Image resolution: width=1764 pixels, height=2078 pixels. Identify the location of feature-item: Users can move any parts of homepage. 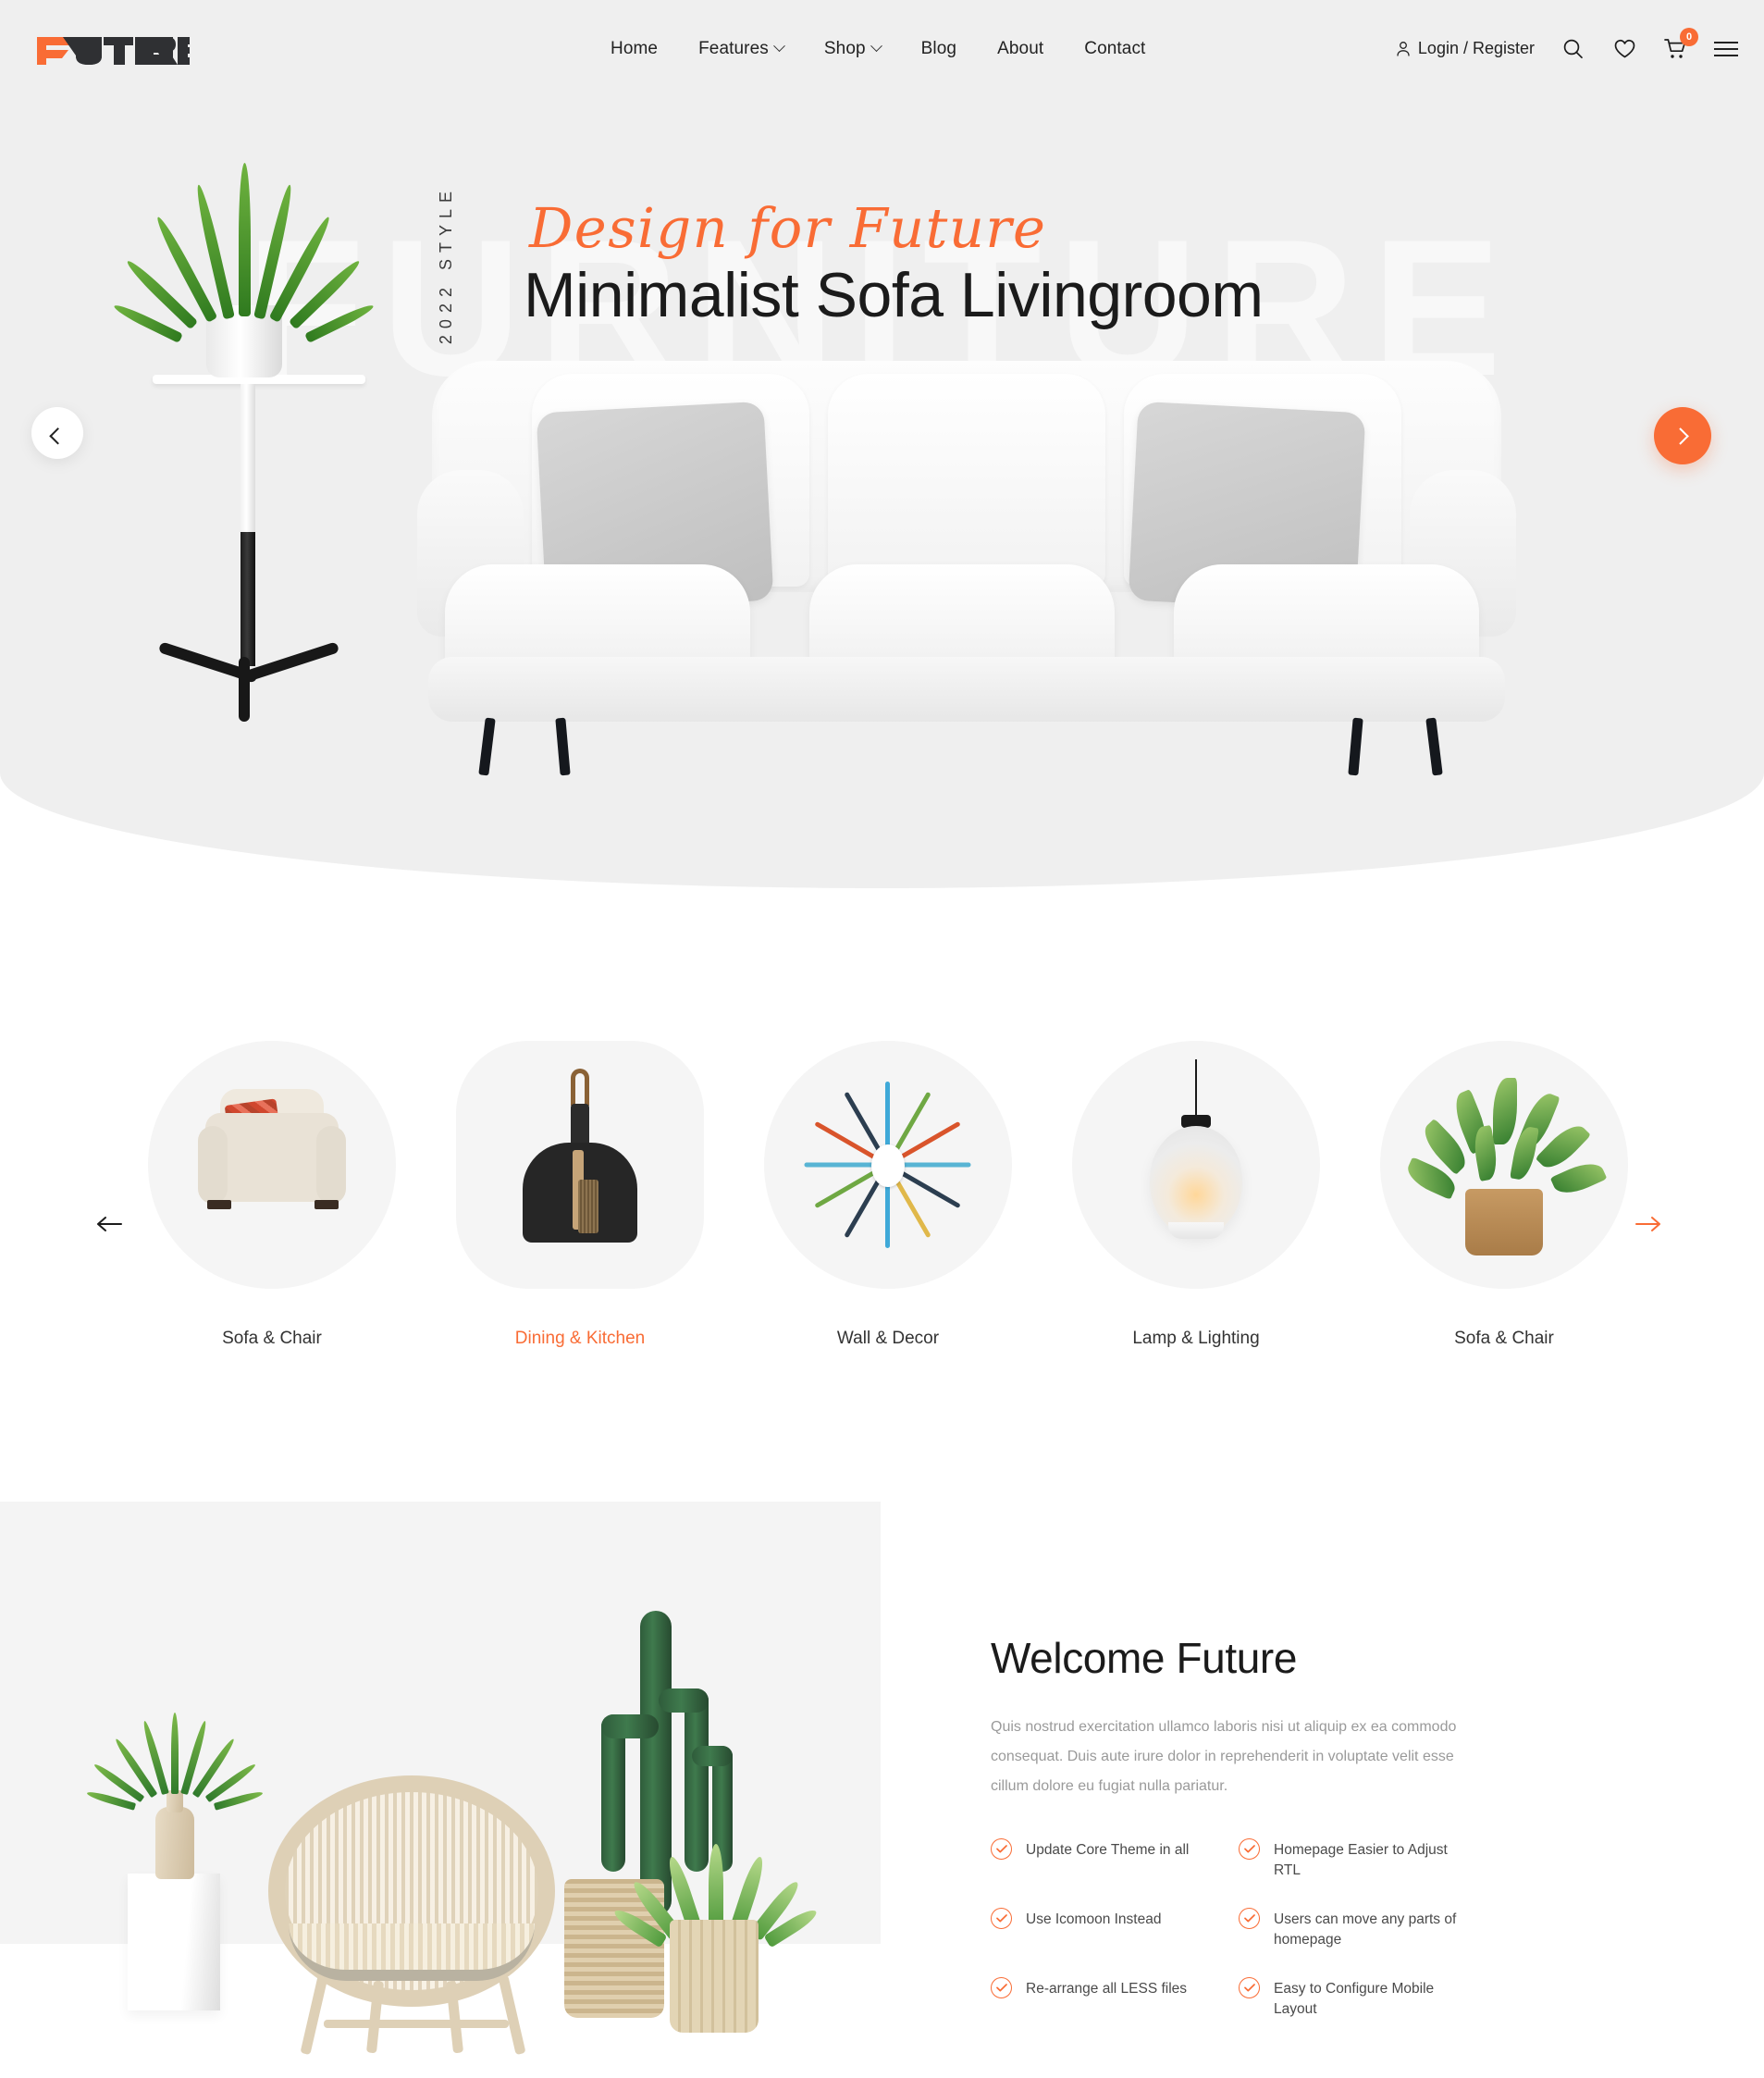
(1362, 1929).